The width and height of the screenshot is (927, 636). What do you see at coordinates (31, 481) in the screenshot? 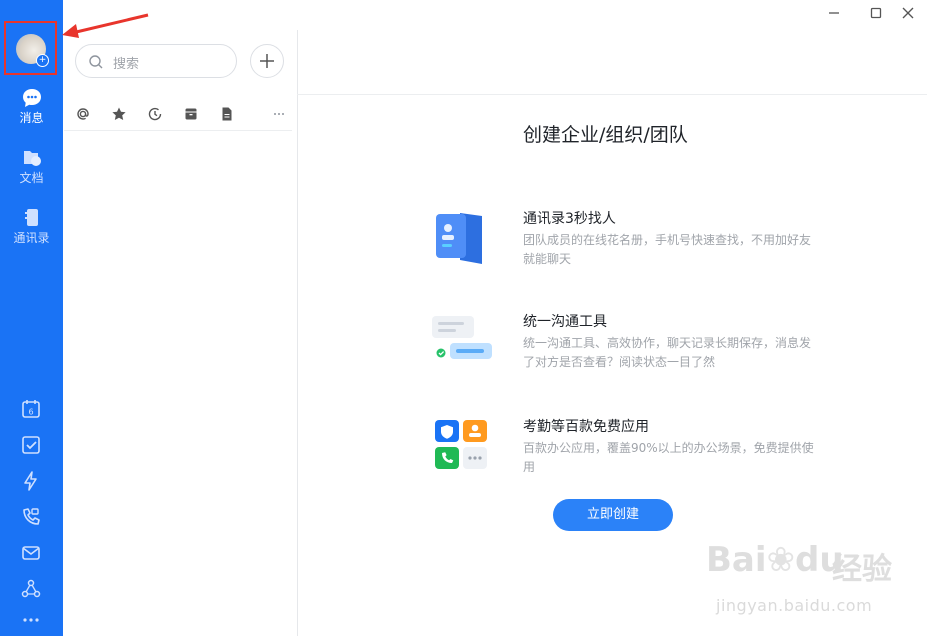
I see `lightning-icon` at bounding box center [31, 481].